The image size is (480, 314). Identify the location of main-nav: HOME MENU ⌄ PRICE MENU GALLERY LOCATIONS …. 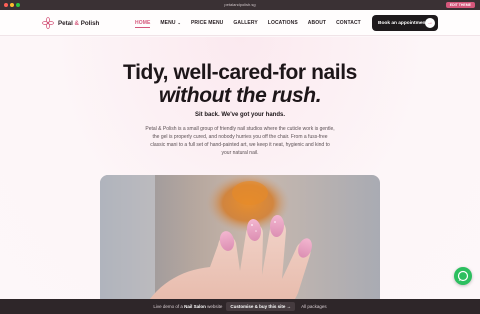
(253, 23).